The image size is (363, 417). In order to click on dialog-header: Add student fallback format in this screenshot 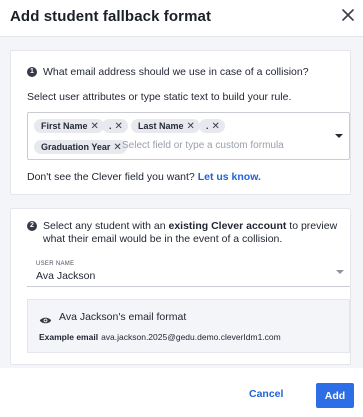, I will do `click(181, 18)`.